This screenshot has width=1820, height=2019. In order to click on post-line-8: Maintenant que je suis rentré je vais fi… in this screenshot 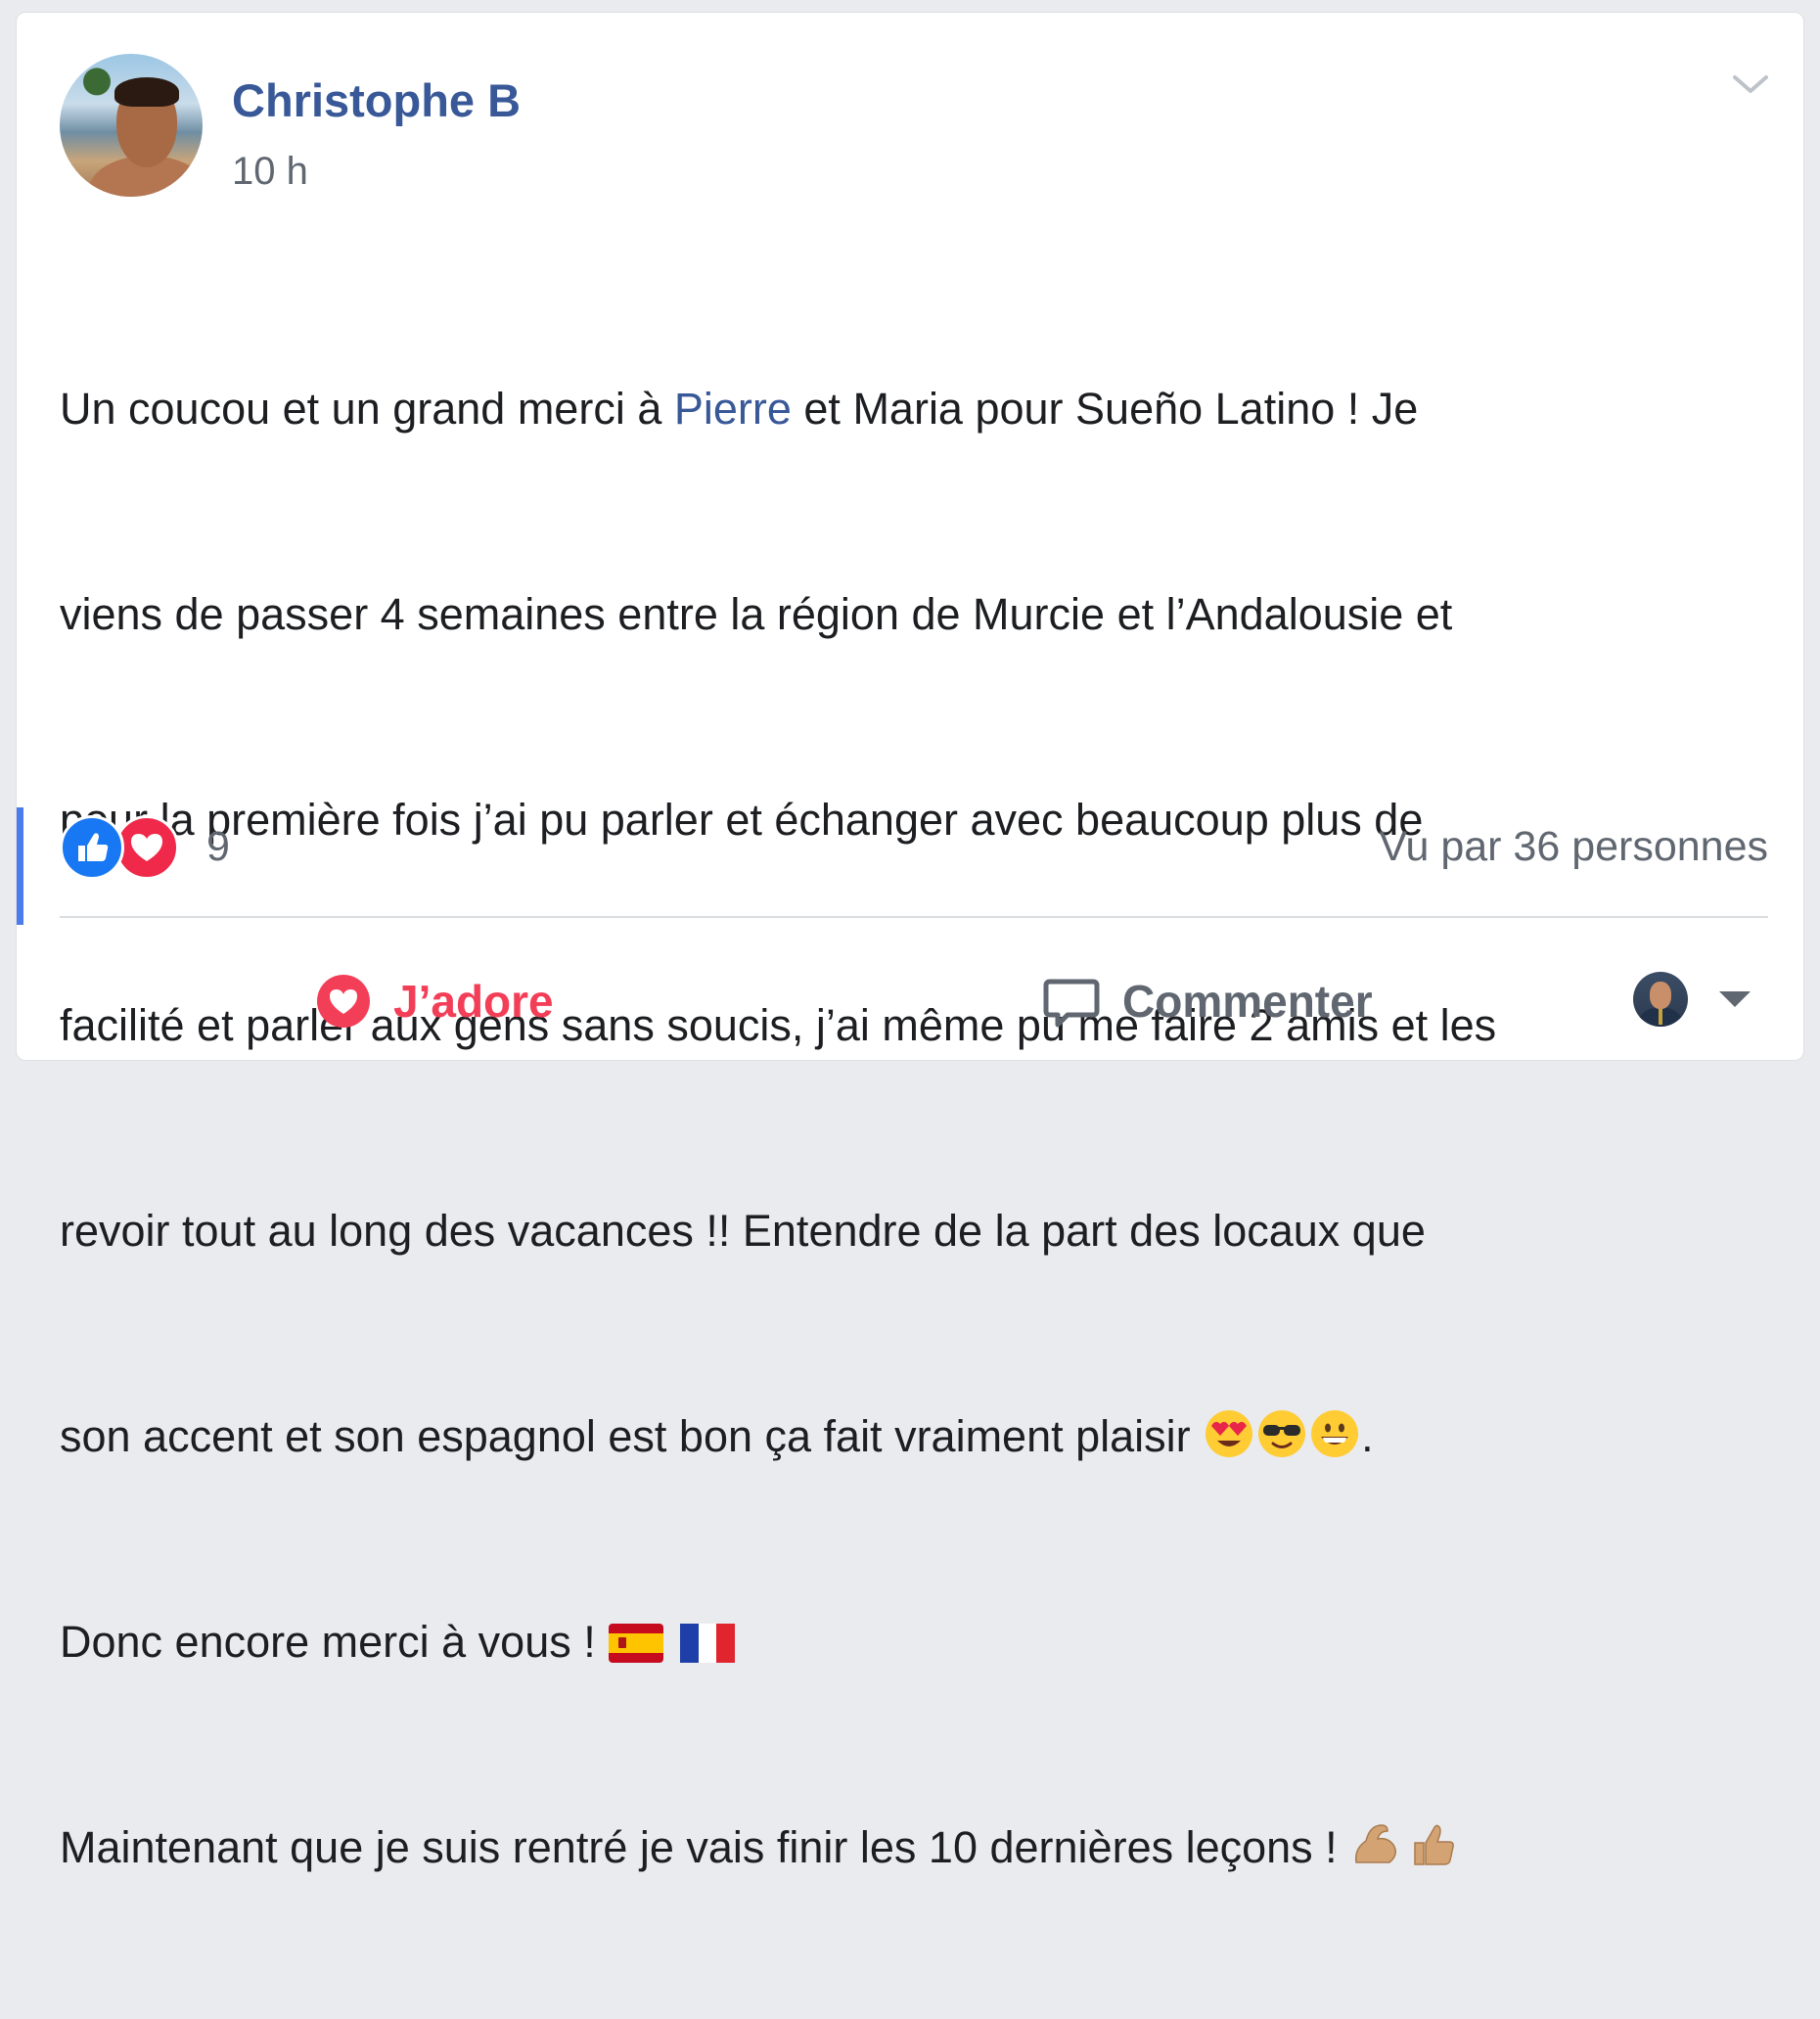, I will do `click(930, 1847)`.